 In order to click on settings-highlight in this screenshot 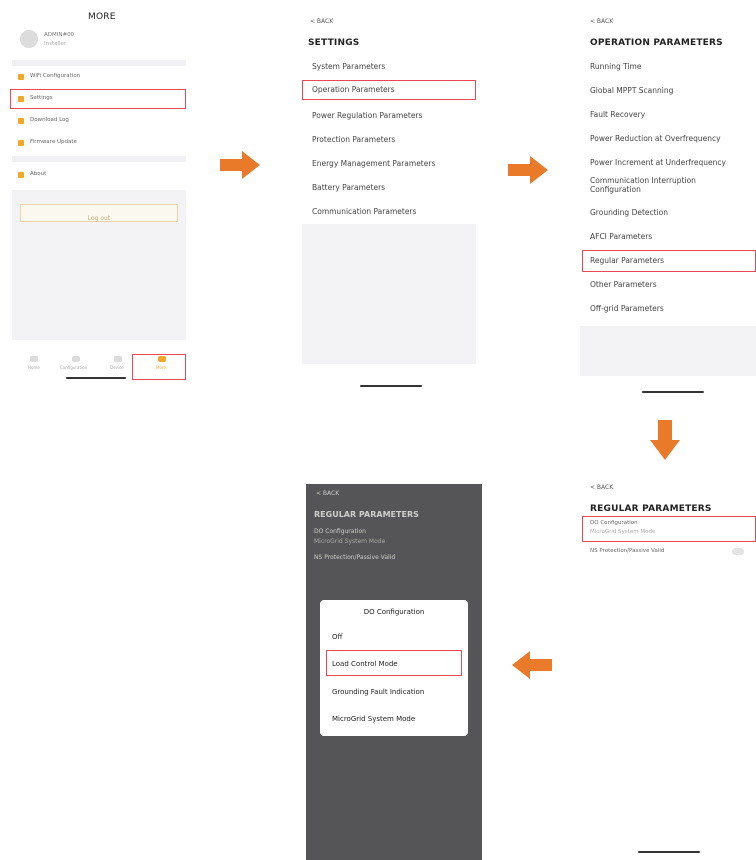, I will do `click(98, 99)`.